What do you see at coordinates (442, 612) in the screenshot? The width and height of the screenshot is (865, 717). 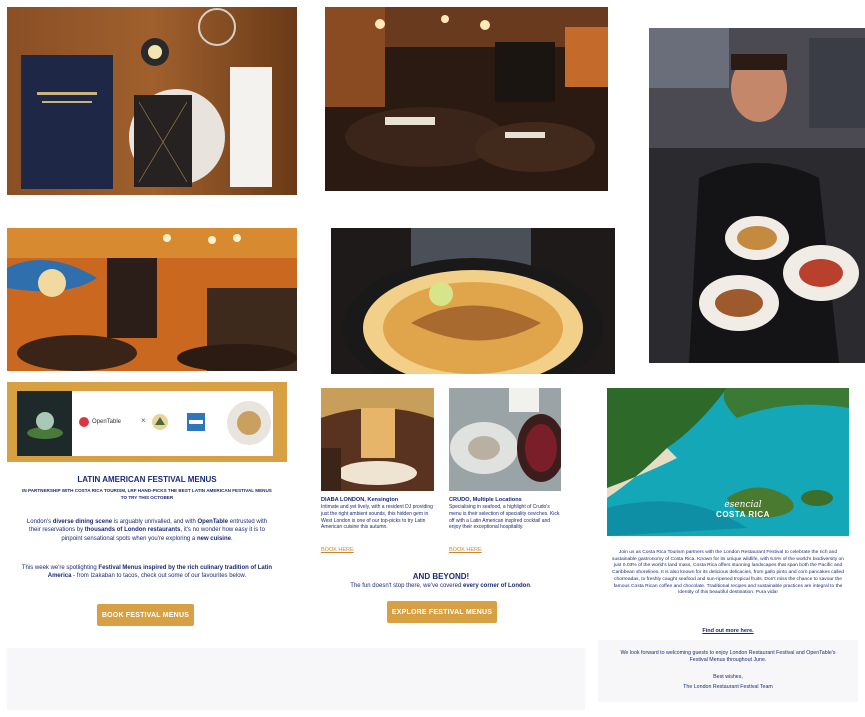 I see `explore-festival-menus-button: EXPLORE FESTIVAL MENUS` at bounding box center [442, 612].